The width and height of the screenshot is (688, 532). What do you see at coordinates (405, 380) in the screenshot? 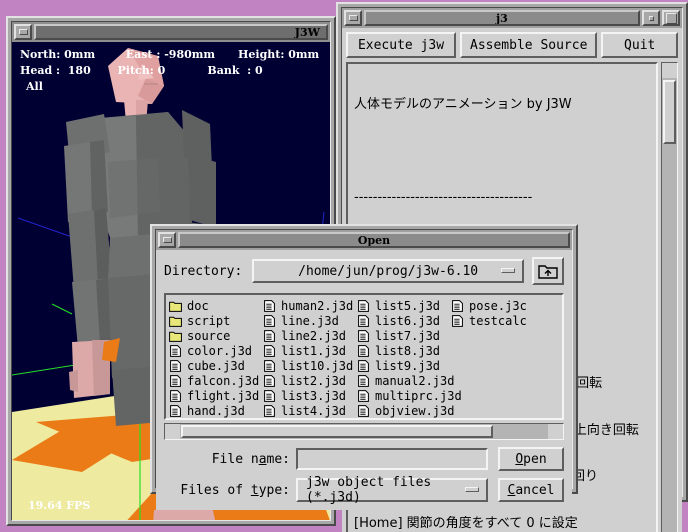
I see `list-item: manual2.j3d` at bounding box center [405, 380].